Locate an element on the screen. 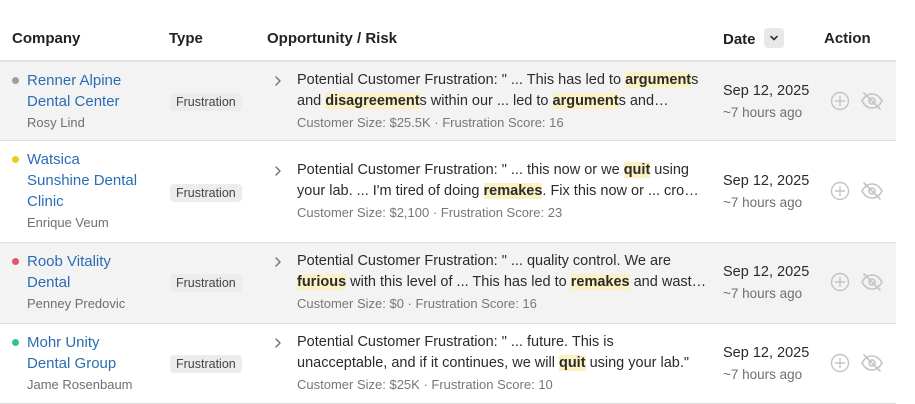 The height and width of the screenshot is (404, 915). column-header-type: Type is located at coordinates (186, 38).